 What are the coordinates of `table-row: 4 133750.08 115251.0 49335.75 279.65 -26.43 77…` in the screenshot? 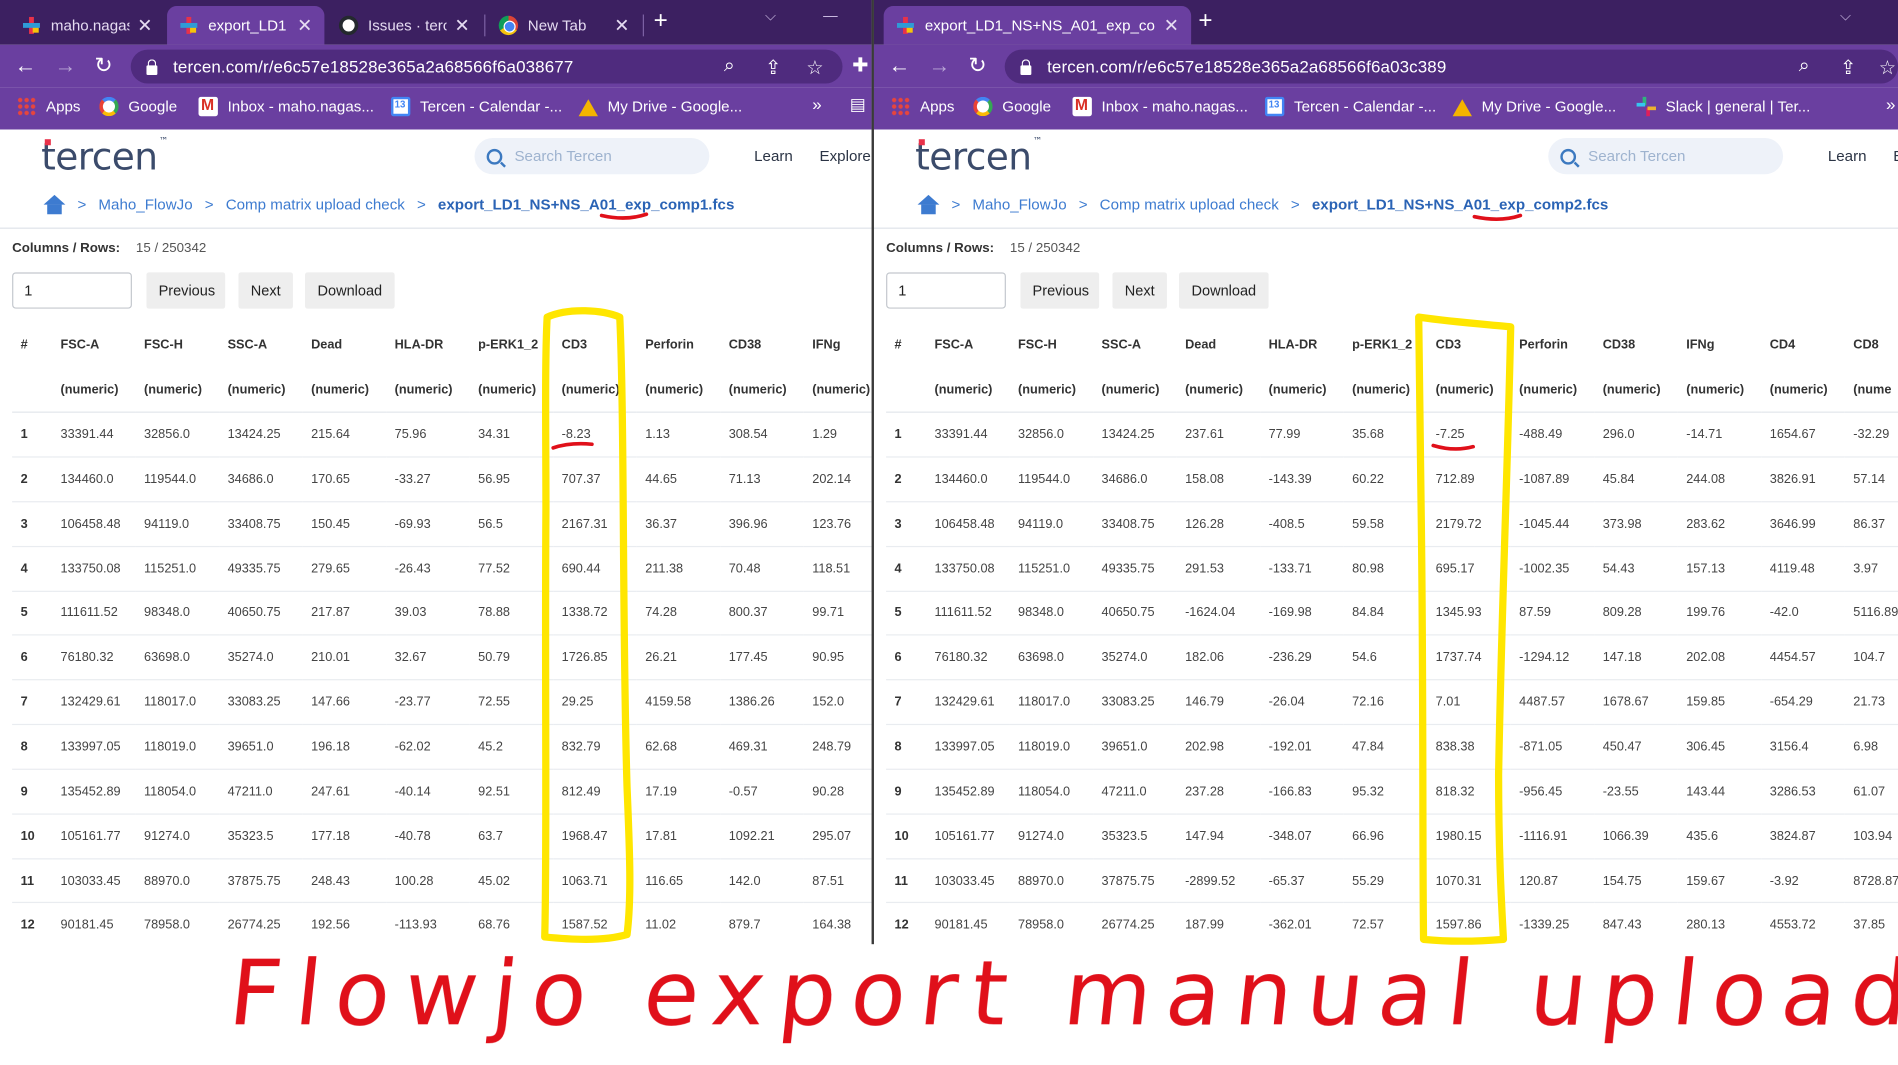 It's located at (442, 569).